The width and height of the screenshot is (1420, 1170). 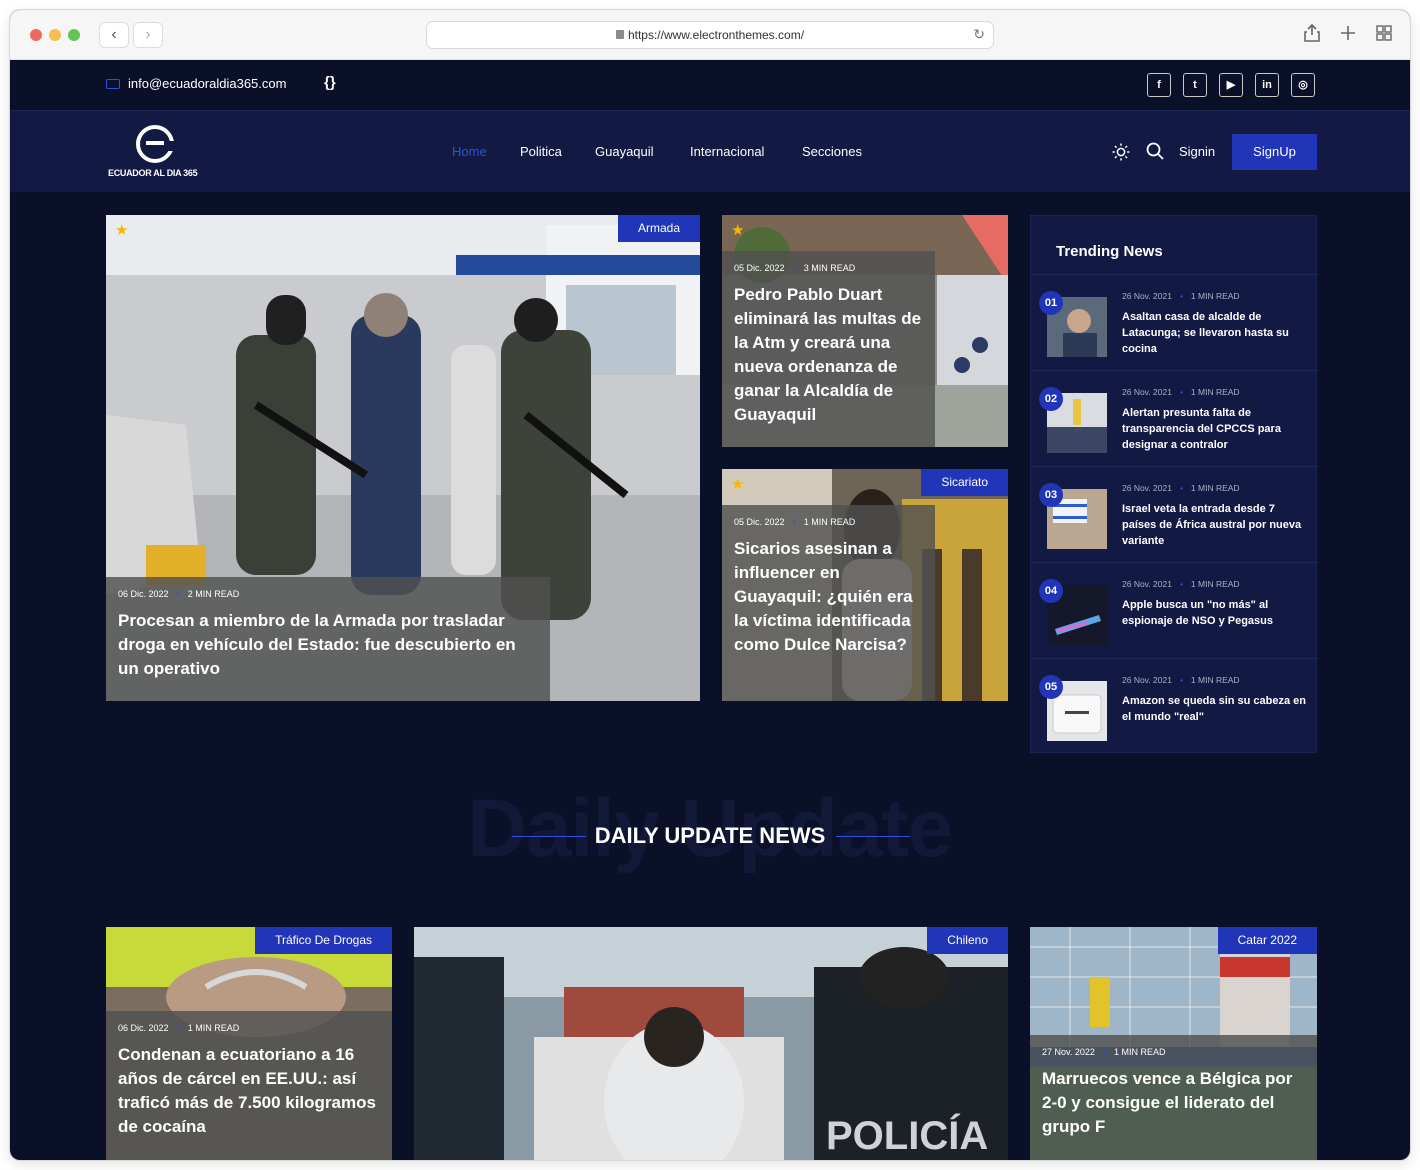 What do you see at coordinates (1104, 1052) in the screenshot?
I see `article-meta: 27 Nov. 2022 • 1 MIN READ` at bounding box center [1104, 1052].